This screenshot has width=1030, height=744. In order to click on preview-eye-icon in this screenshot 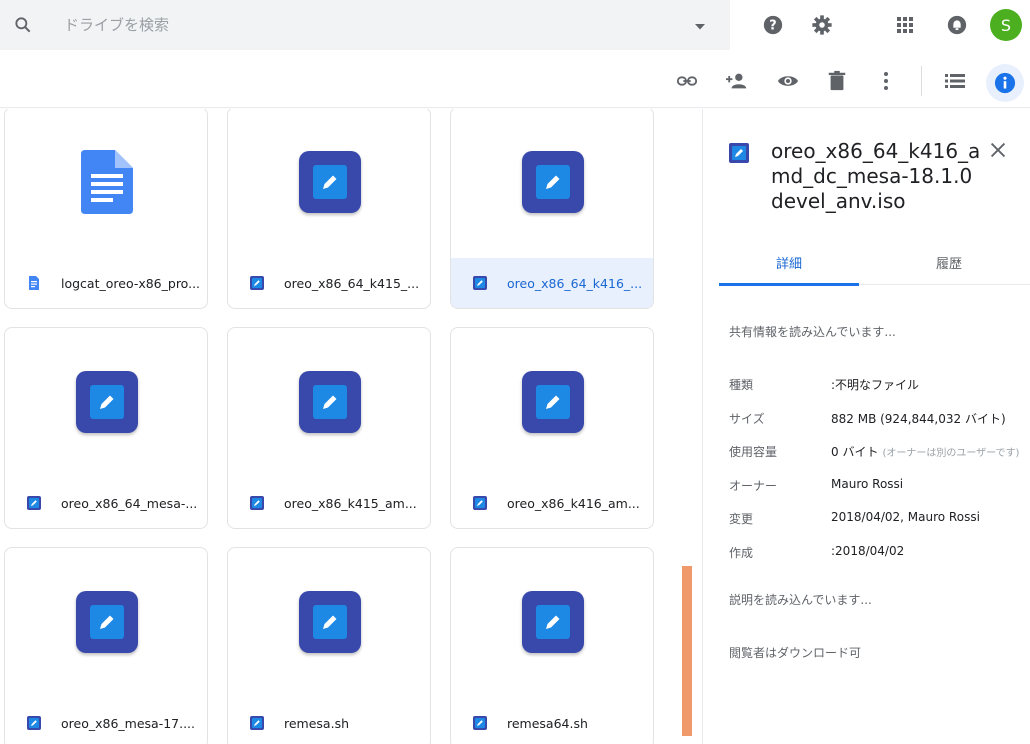, I will do `click(788, 81)`.